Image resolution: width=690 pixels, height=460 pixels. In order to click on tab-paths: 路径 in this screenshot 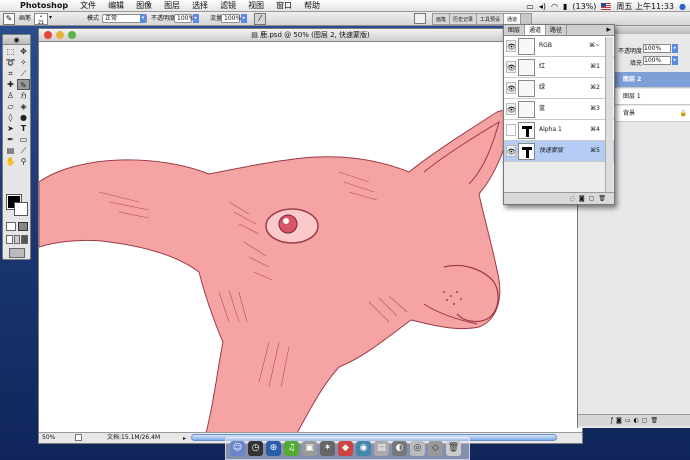, I will do `click(557, 30)`.